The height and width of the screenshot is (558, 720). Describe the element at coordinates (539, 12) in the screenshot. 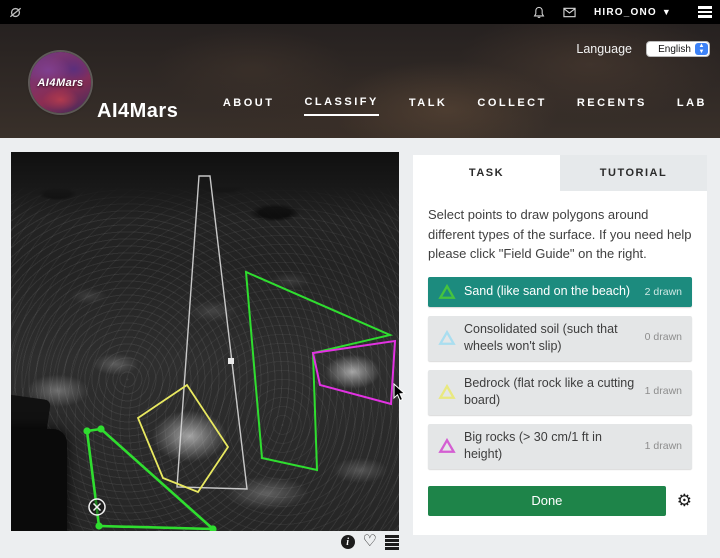

I see `notifications-bell-icon` at that location.